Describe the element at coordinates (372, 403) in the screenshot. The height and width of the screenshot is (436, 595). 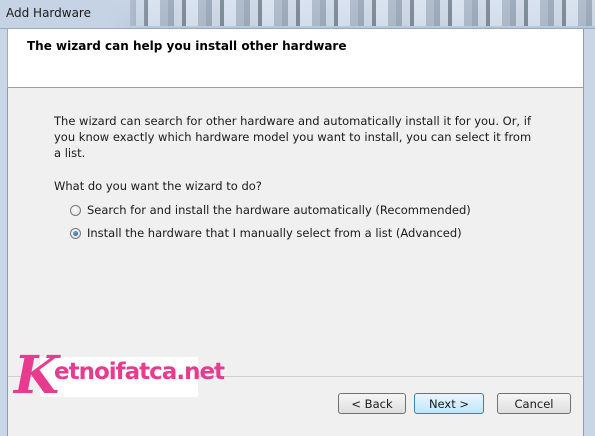
I see `back-button: < Back` at that location.